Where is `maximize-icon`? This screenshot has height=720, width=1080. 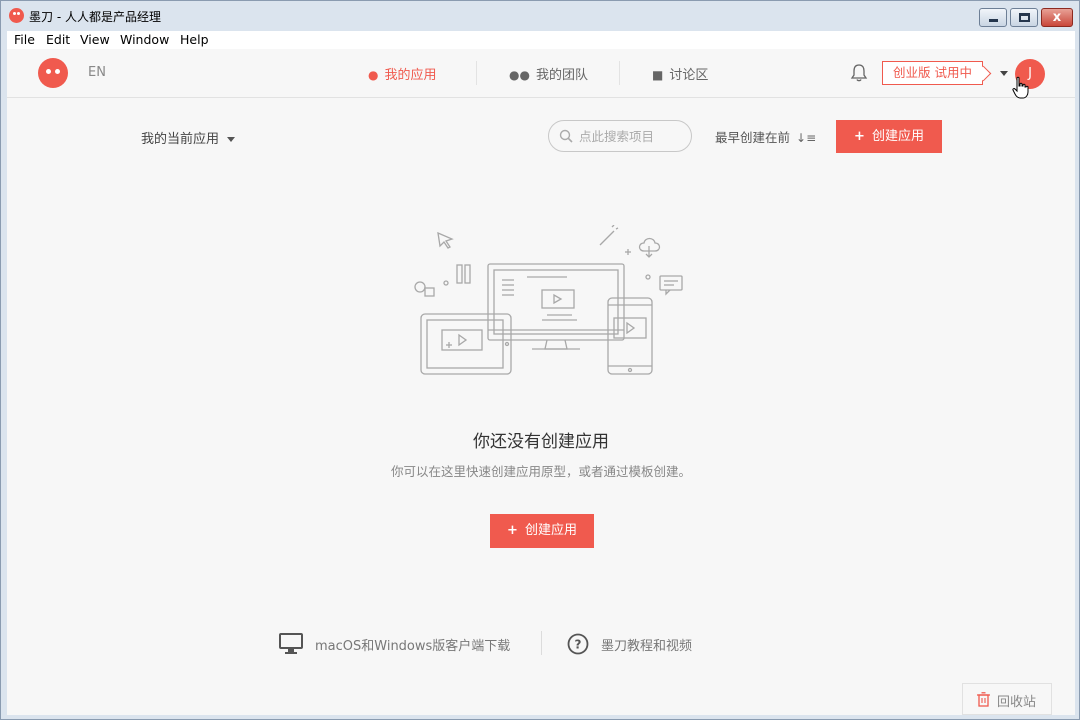 maximize-icon is located at coordinates (1024, 17).